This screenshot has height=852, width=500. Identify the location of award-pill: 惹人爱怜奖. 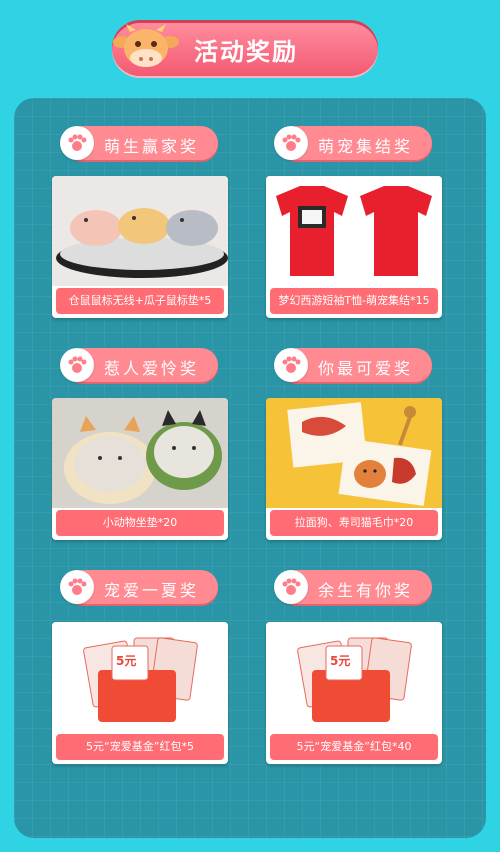
(139, 365).